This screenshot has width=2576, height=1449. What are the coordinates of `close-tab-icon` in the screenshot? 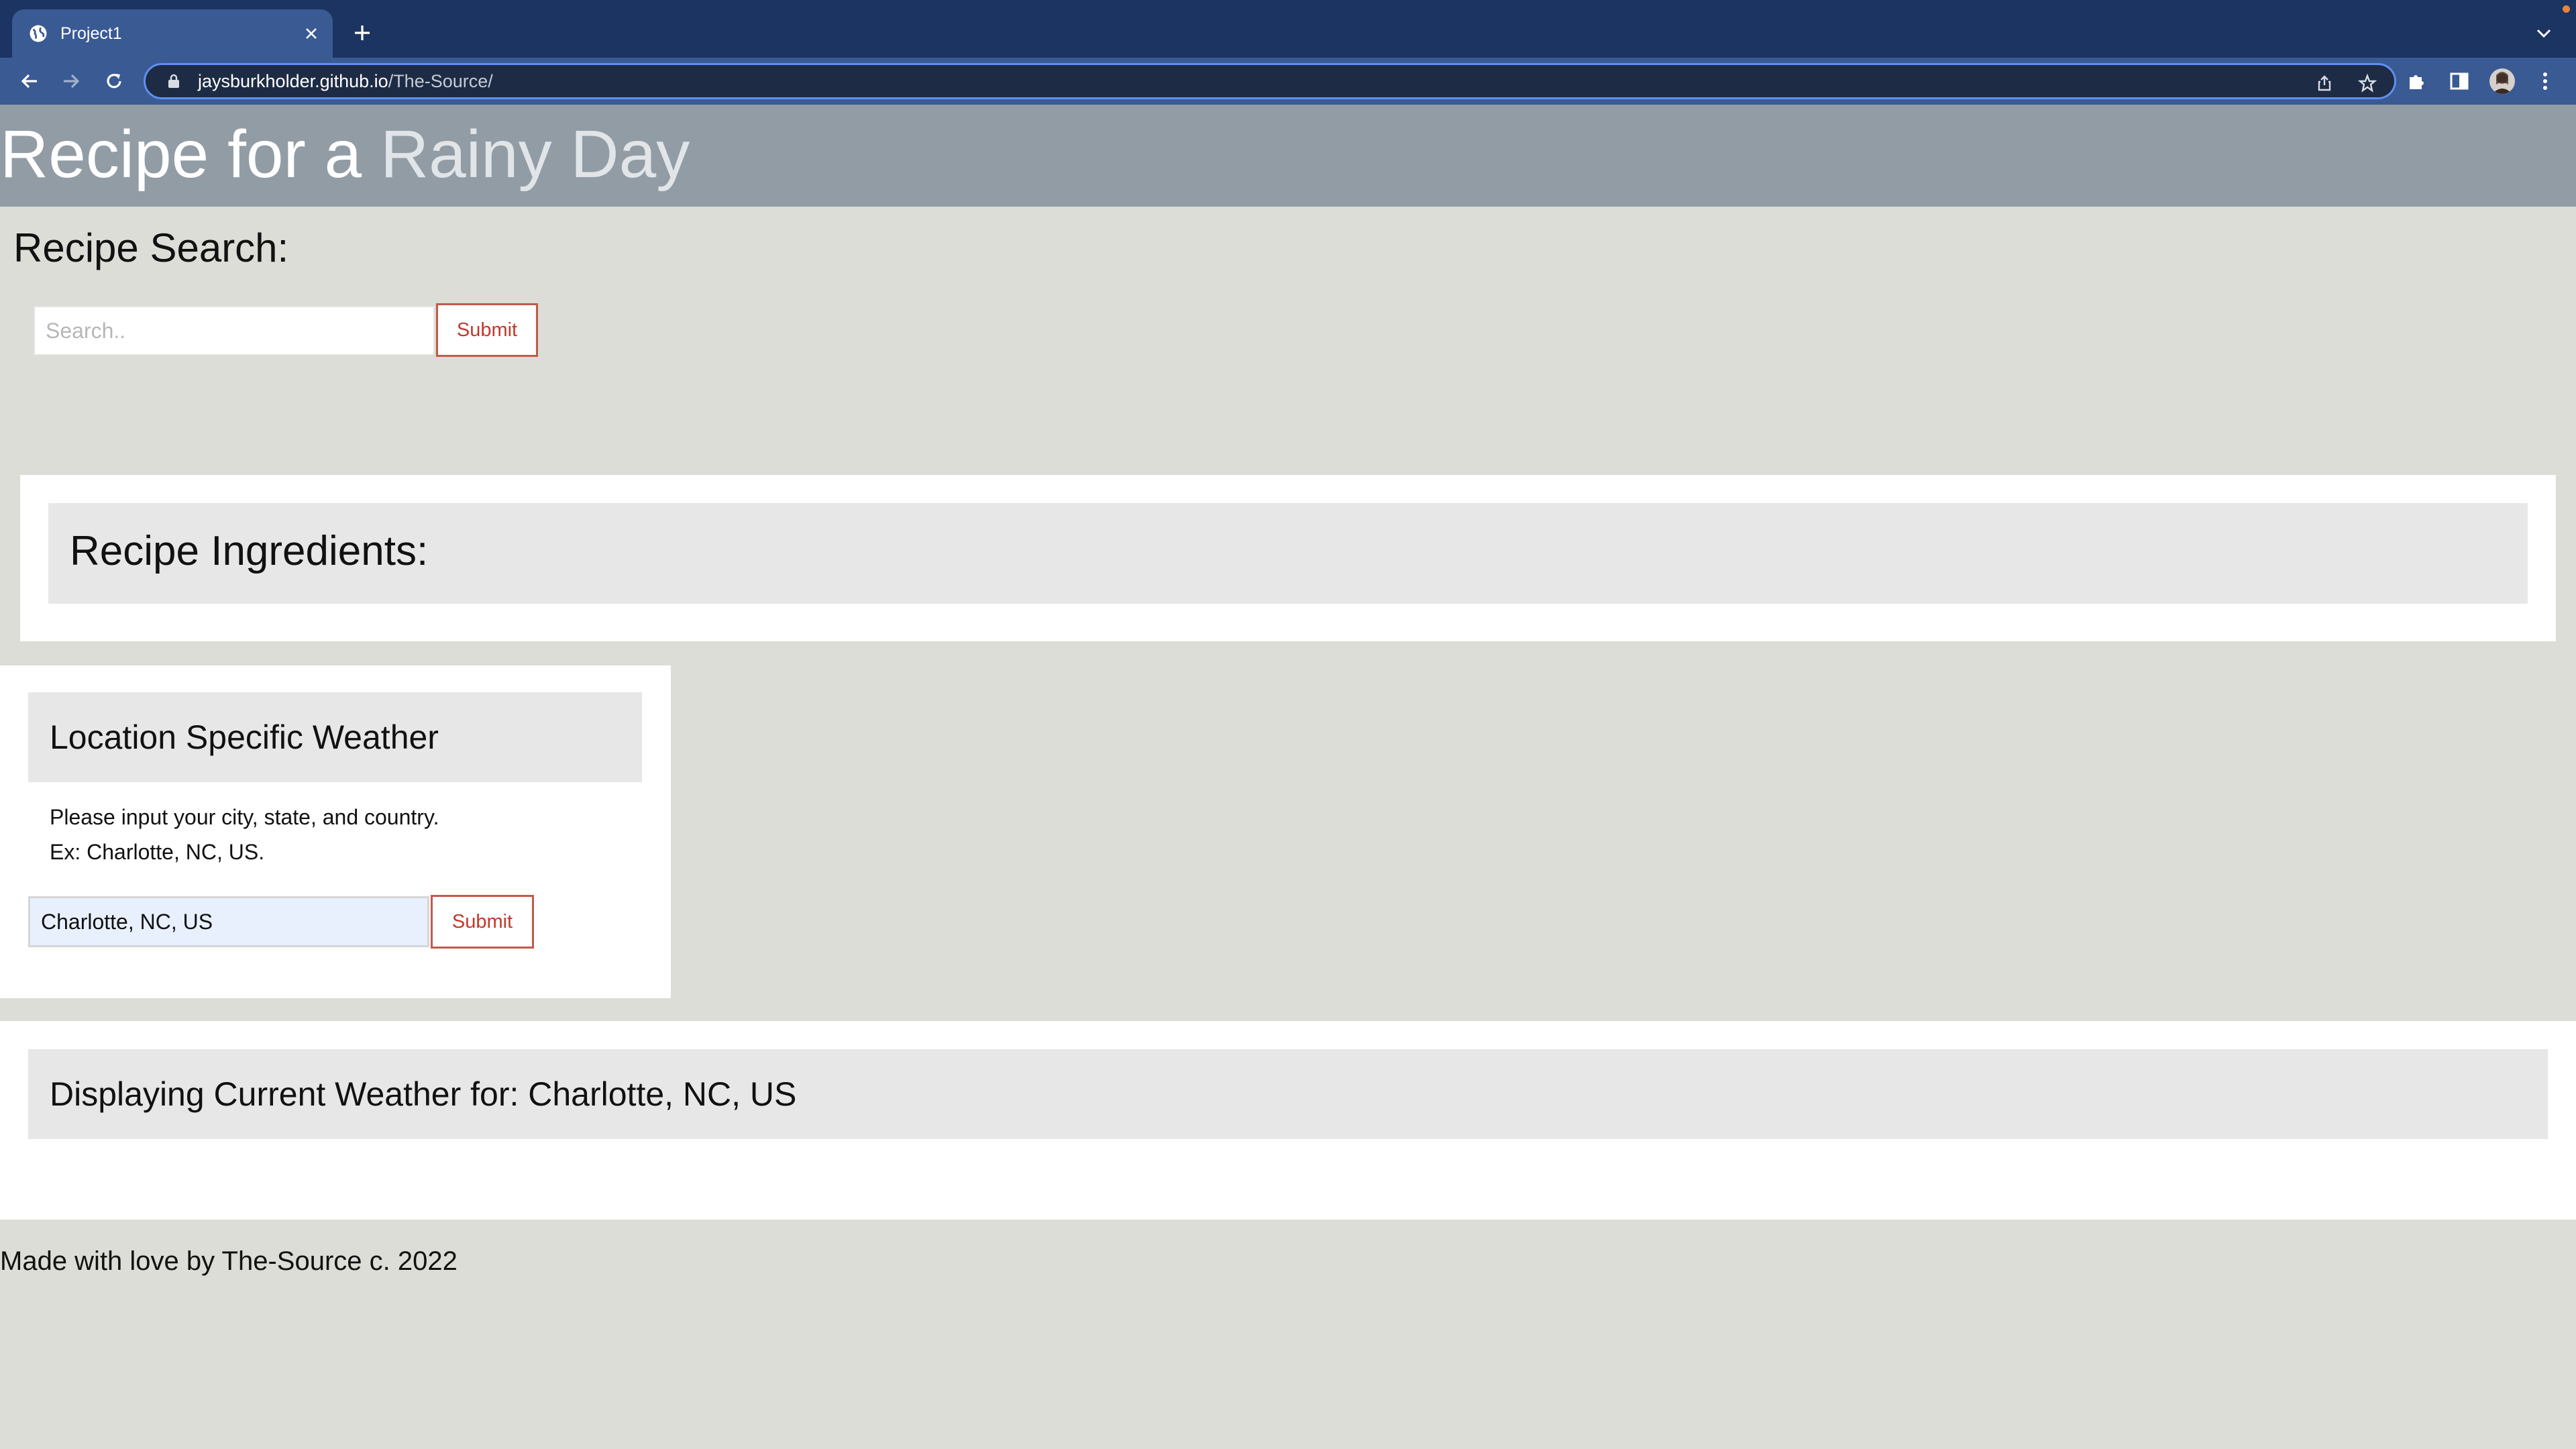 It's located at (311, 33).